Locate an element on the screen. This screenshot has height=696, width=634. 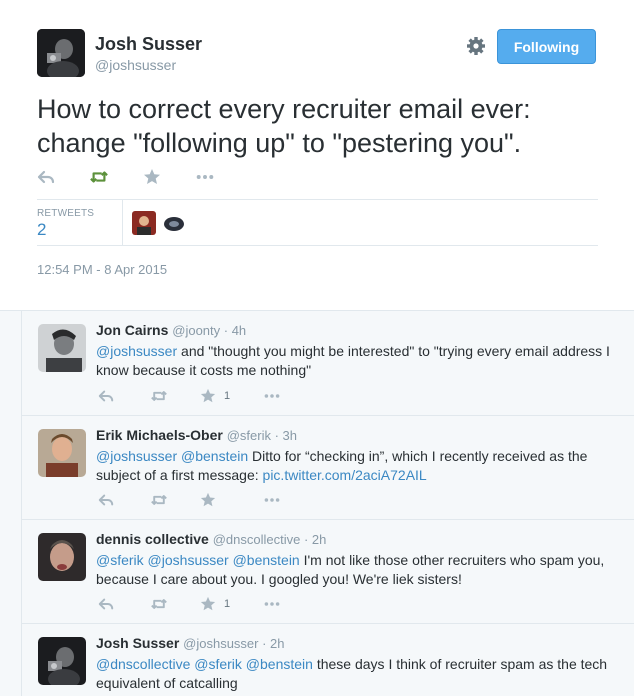
mention-link: @dnscollective @sferik @benstein is located at coordinates (204, 664).